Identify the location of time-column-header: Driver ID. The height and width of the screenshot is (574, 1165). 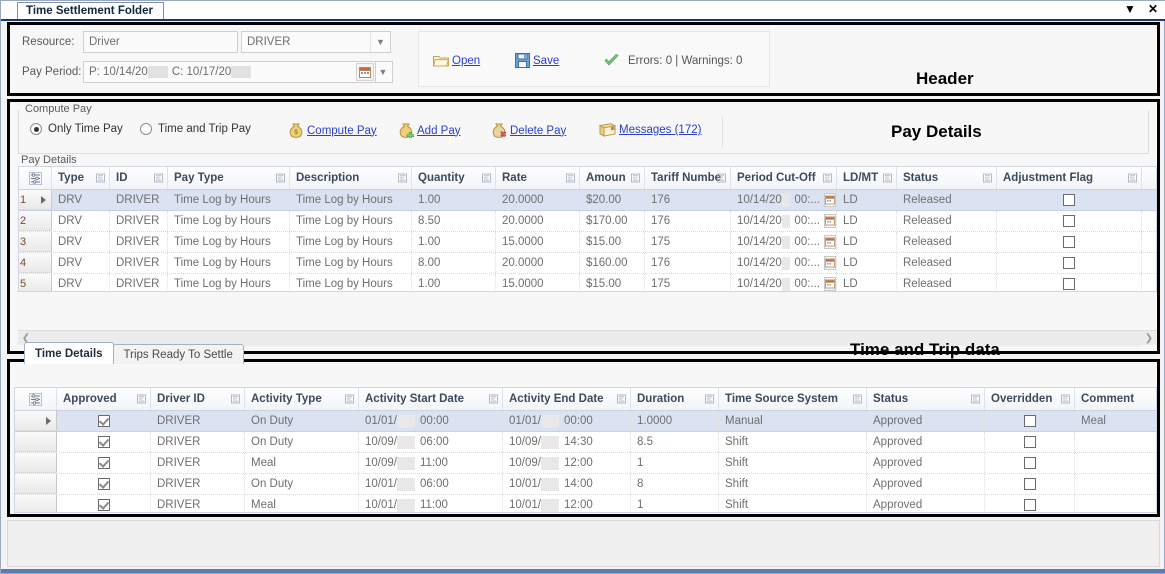
(198, 399).